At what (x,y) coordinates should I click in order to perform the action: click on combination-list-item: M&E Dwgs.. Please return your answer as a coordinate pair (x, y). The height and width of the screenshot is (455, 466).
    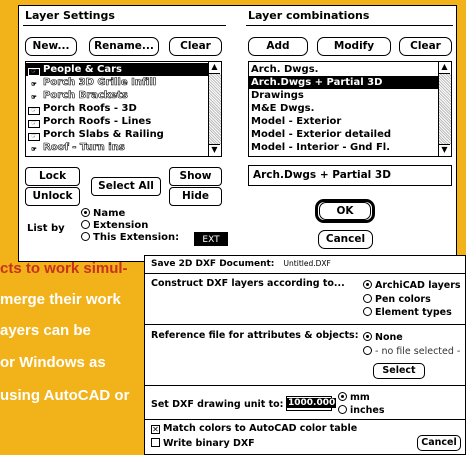
    Looking at the image, I should click on (350, 108).